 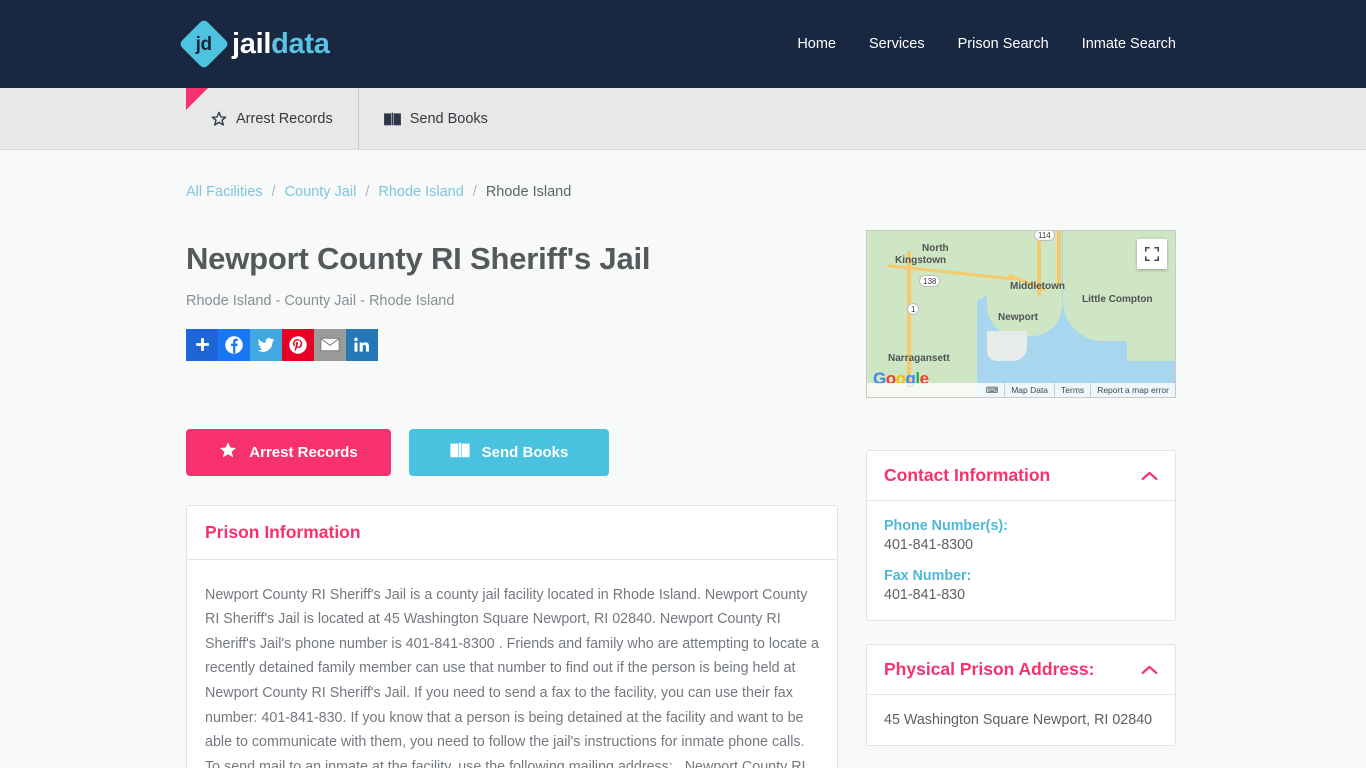 What do you see at coordinates (202, 344) in the screenshot?
I see `addthis-share-icon` at bounding box center [202, 344].